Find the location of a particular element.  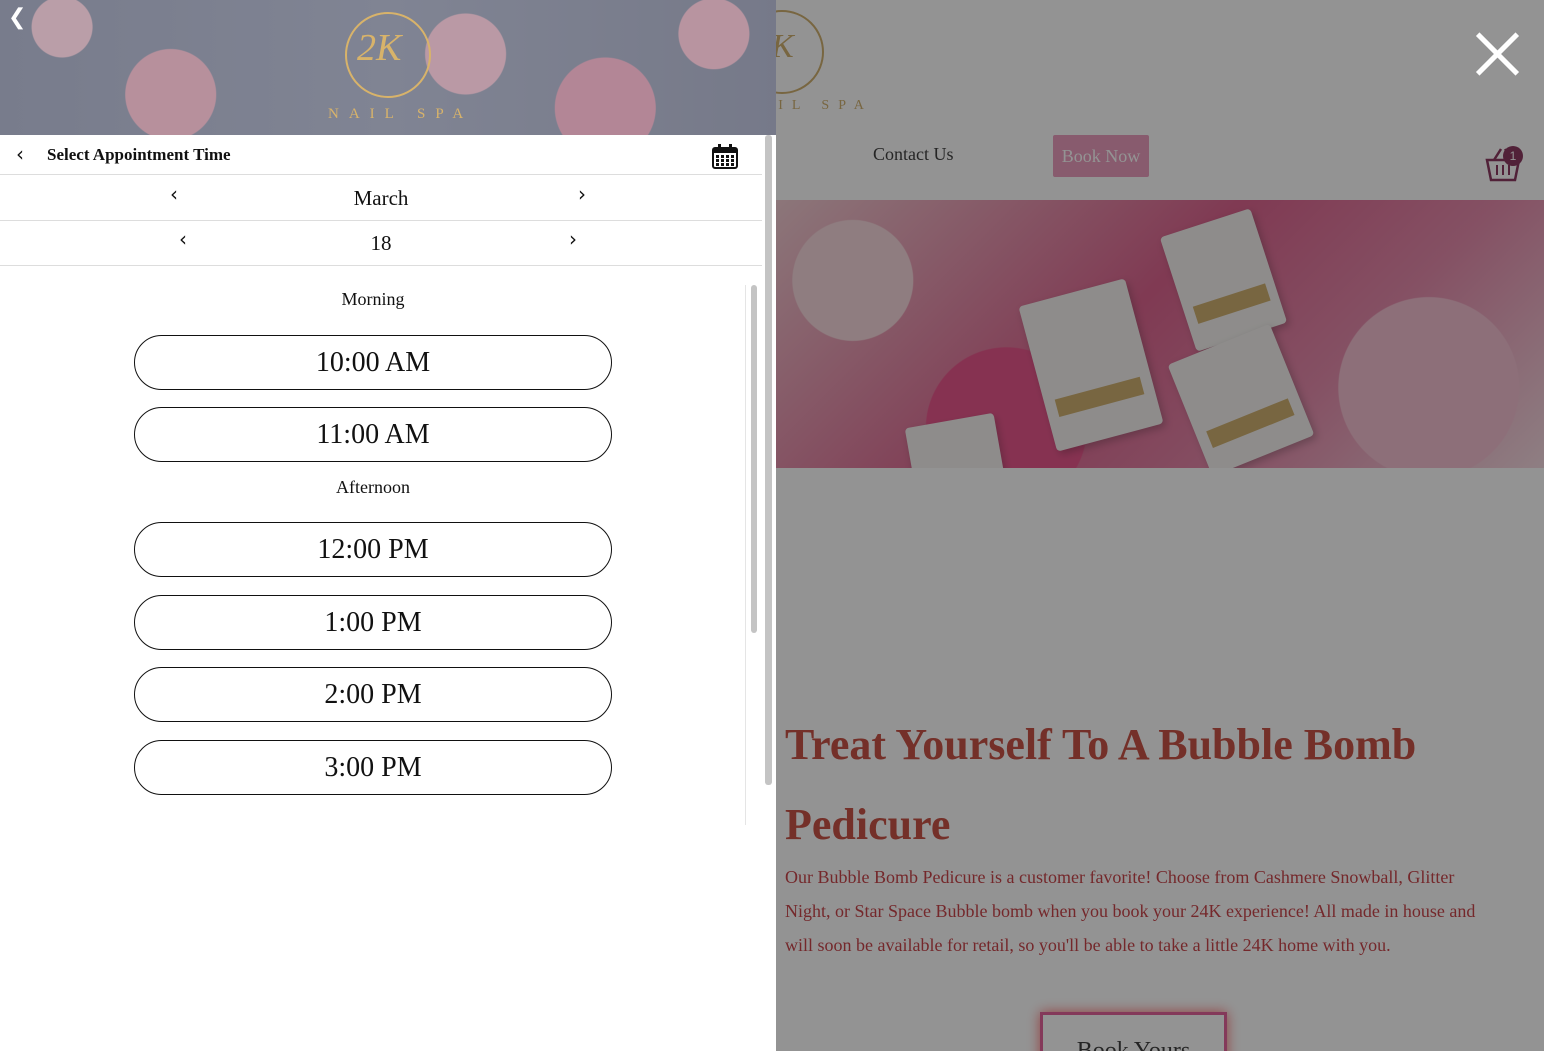

month-selector: ‹ March › is located at coordinates (381, 198).